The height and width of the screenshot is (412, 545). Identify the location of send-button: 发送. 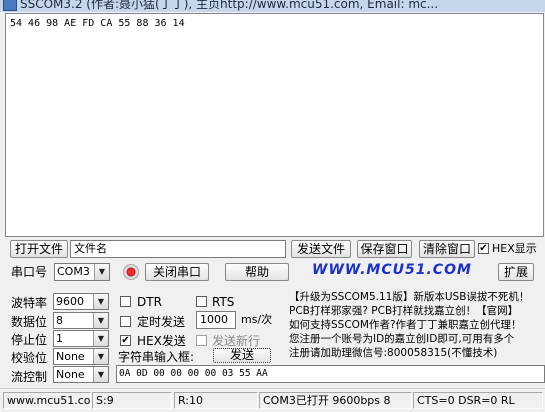
(242, 355).